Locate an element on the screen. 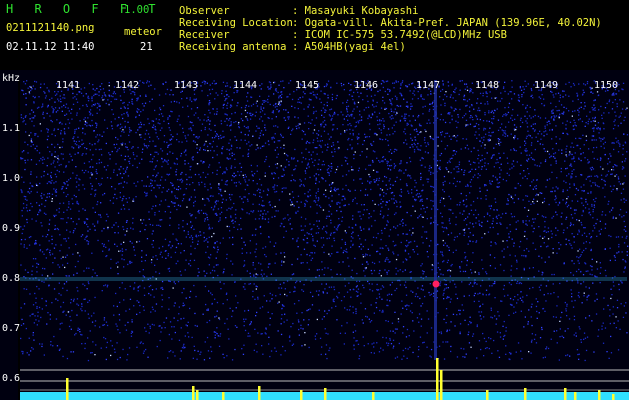 The width and height of the screenshot is (629, 400). y-tick-label: 0.8 is located at coordinates (11, 278).